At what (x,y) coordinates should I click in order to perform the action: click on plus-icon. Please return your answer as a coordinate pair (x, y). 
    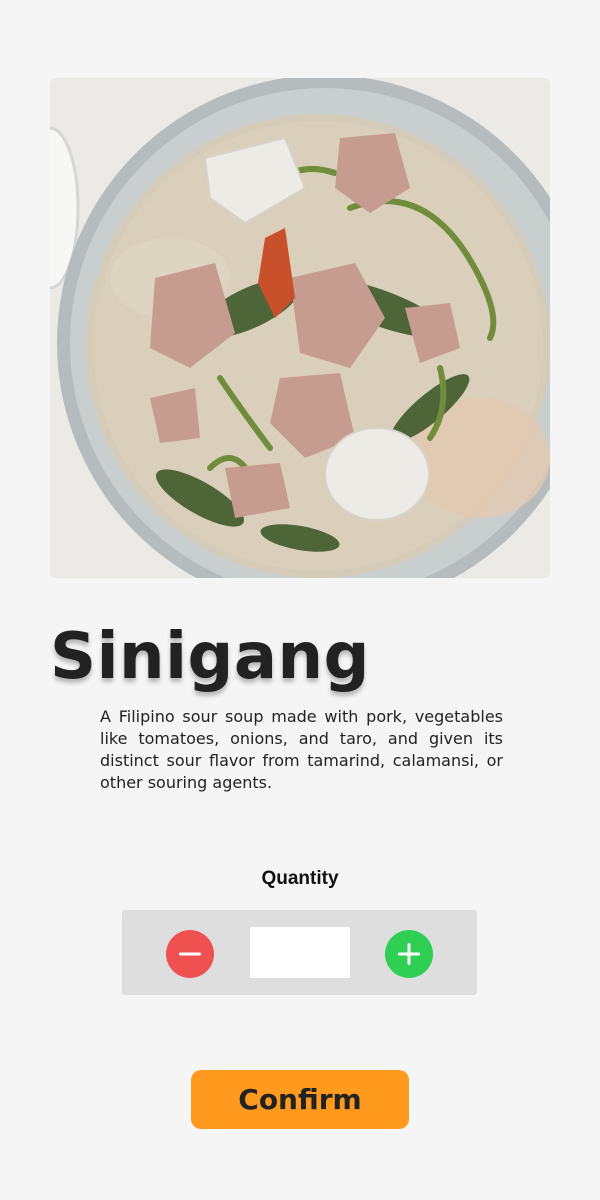
    Looking at the image, I should click on (409, 954).